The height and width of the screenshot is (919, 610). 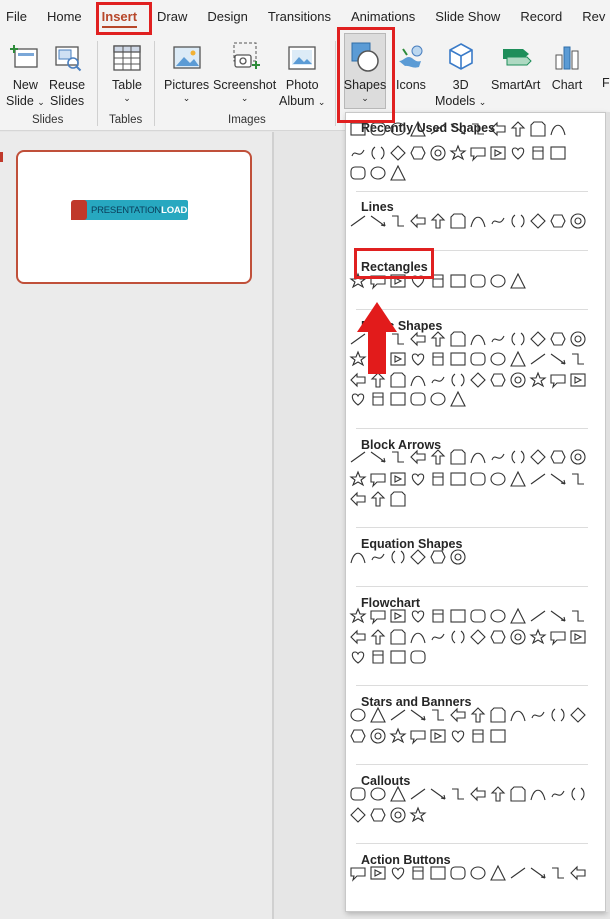 I want to click on 3d-models-button: 3D Models ⌄, so click(x=460, y=73).